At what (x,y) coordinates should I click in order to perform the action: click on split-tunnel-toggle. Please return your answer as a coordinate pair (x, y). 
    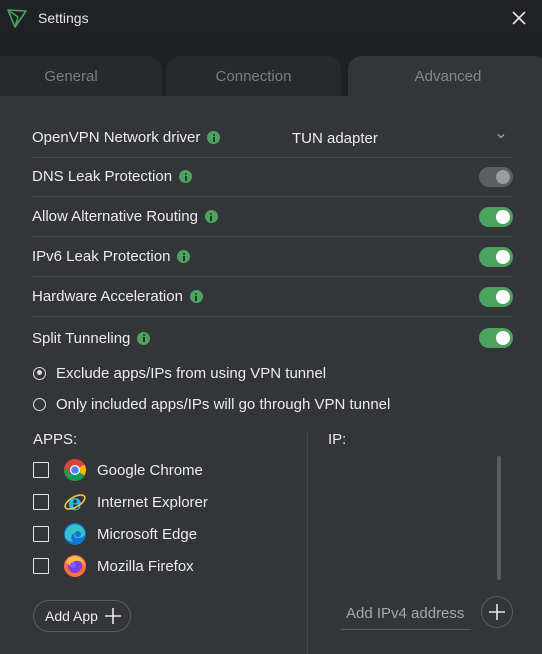
    Looking at the image, I should click on (496, 338).